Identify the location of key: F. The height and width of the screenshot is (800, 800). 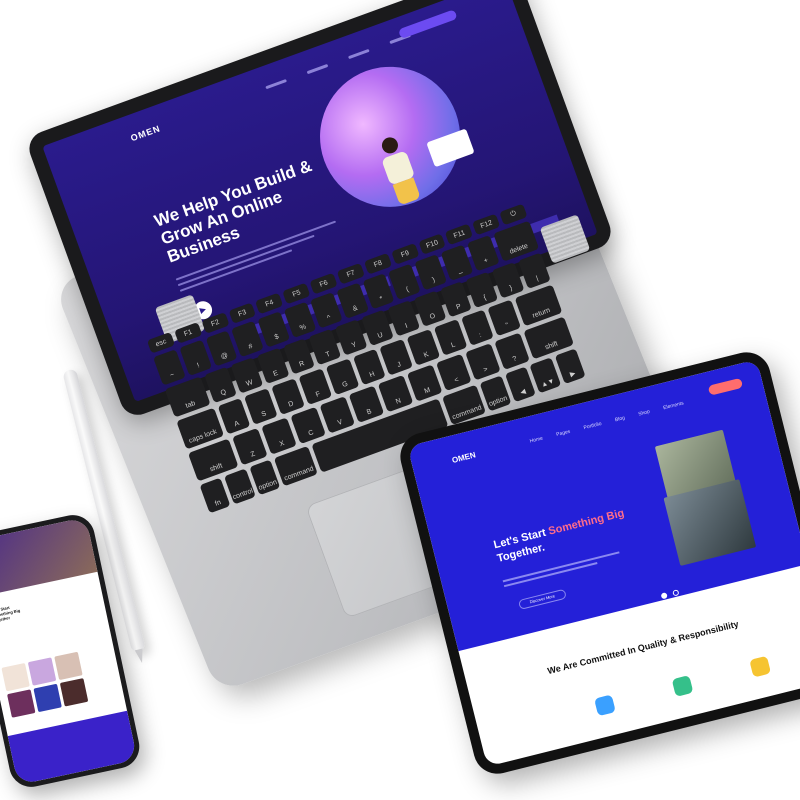
(315, 387).